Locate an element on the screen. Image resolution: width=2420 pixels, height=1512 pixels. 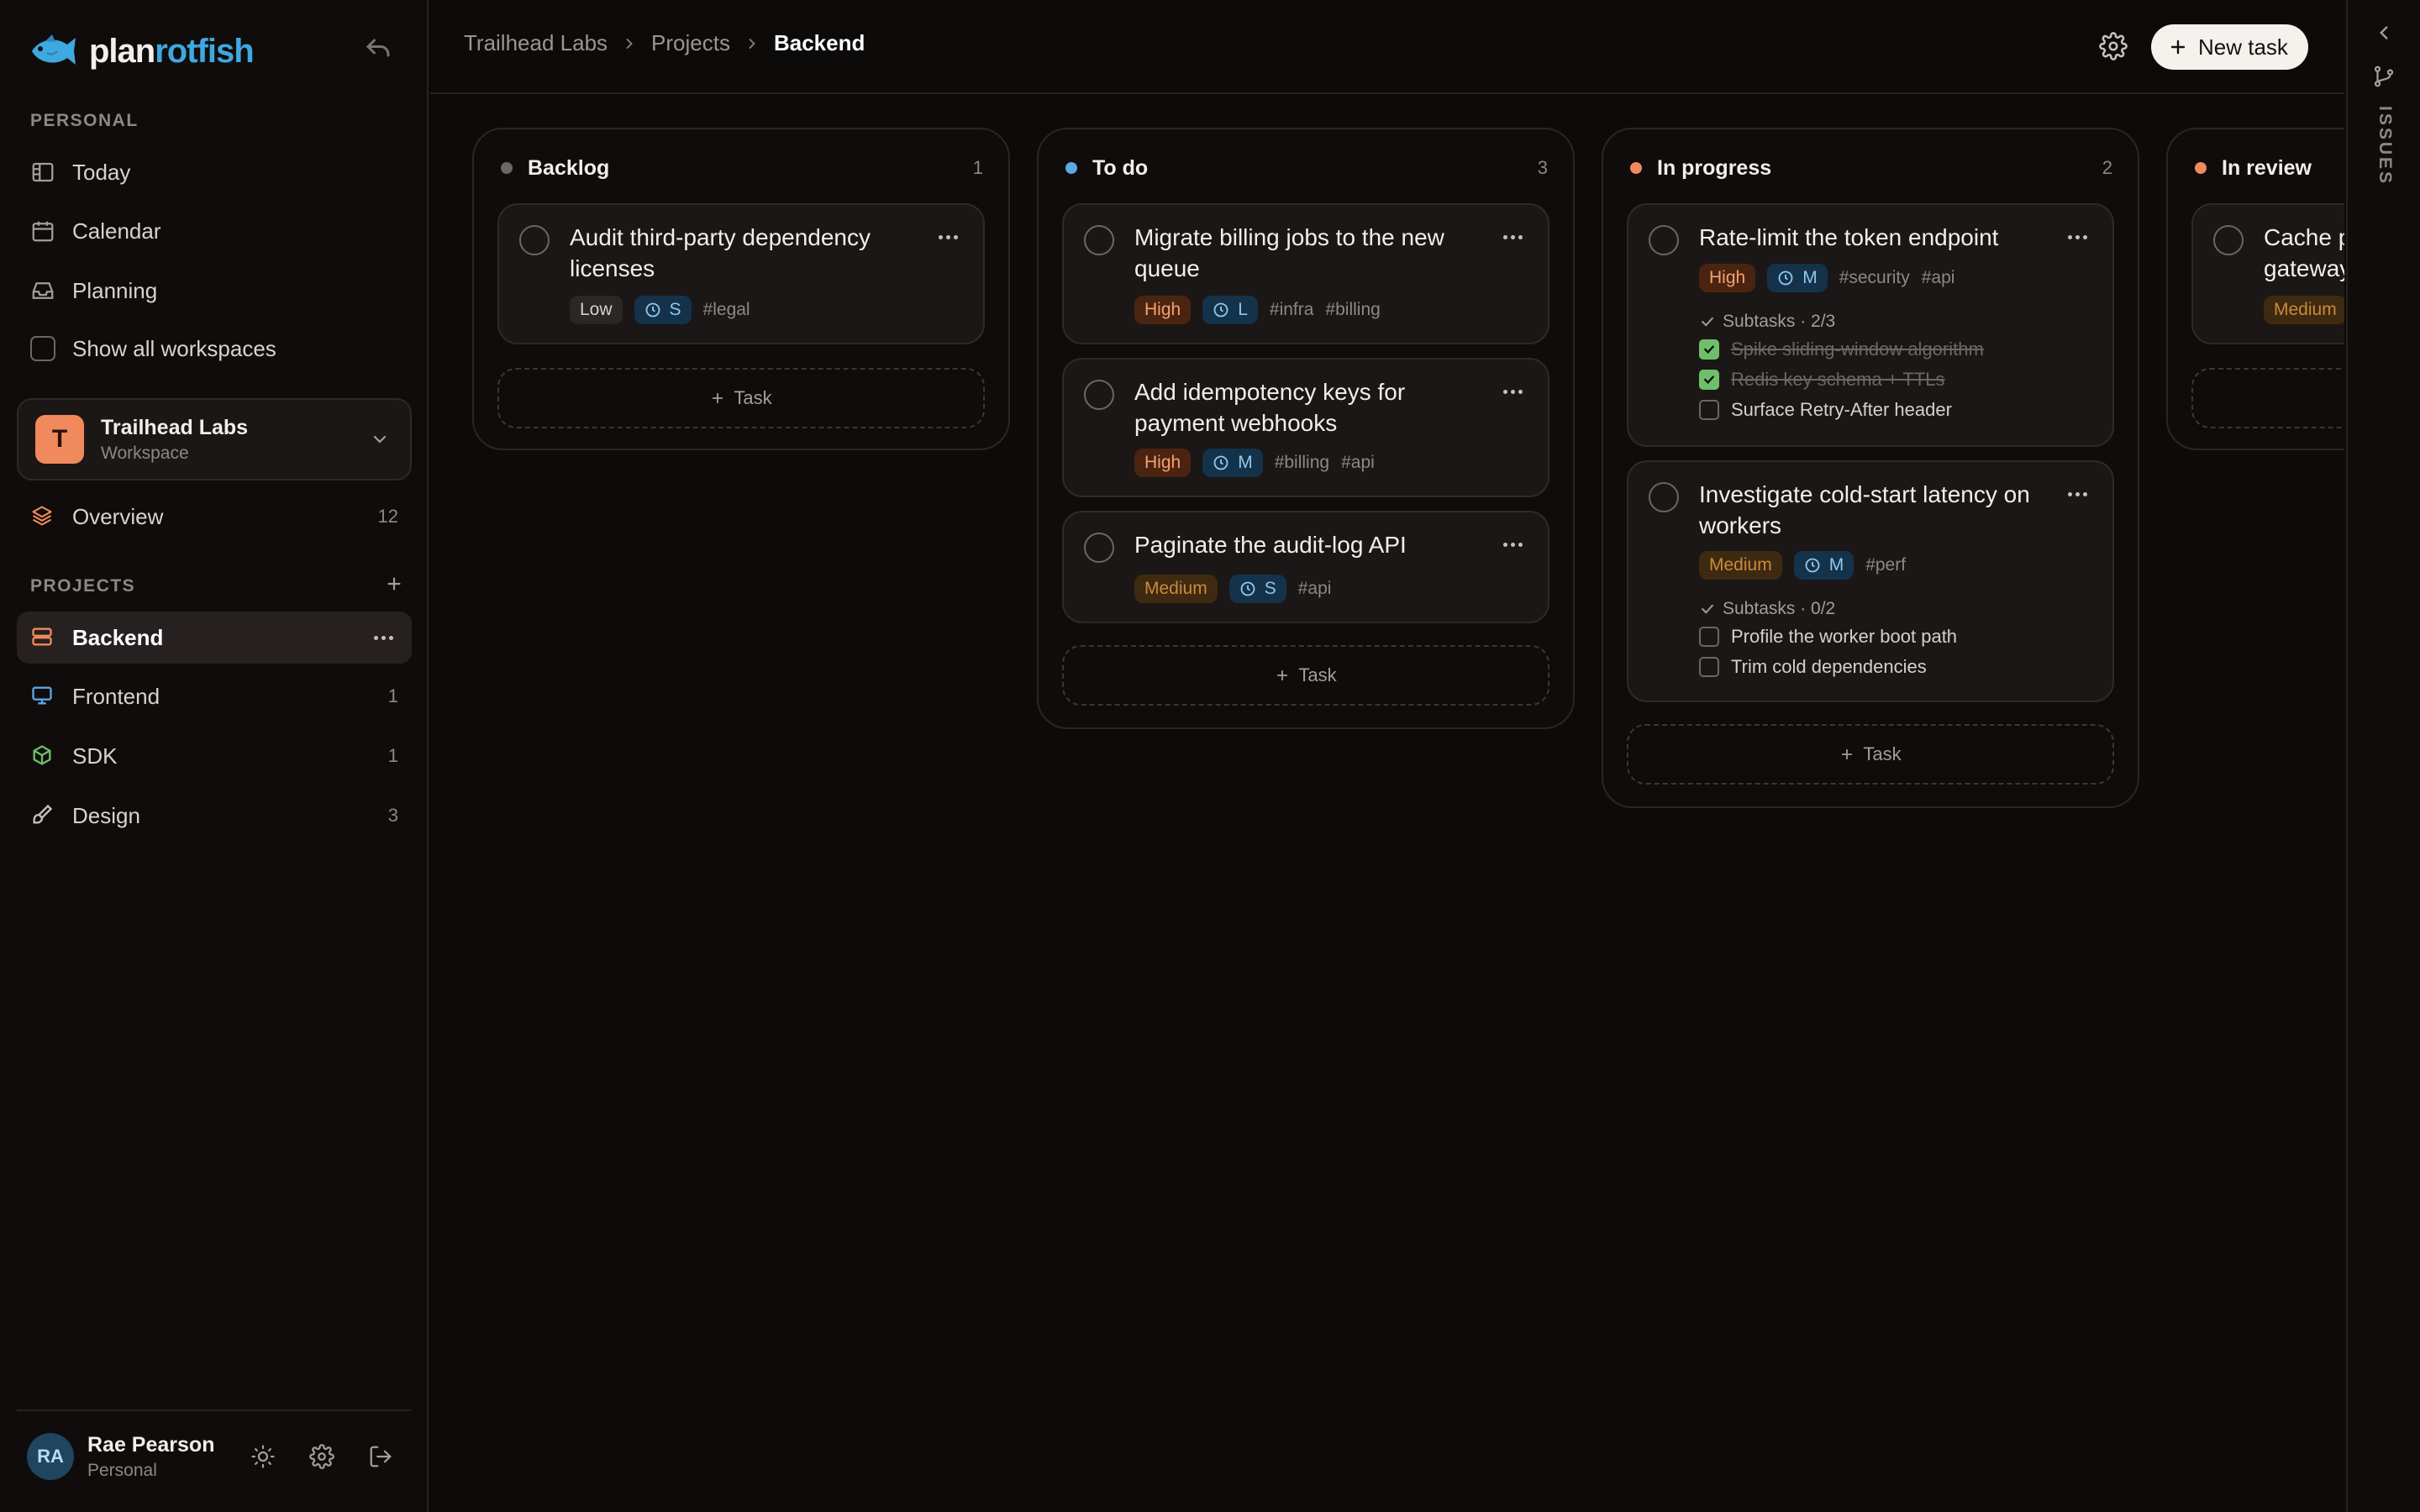
git-branch-icon is located at coordinates (2384, 76).